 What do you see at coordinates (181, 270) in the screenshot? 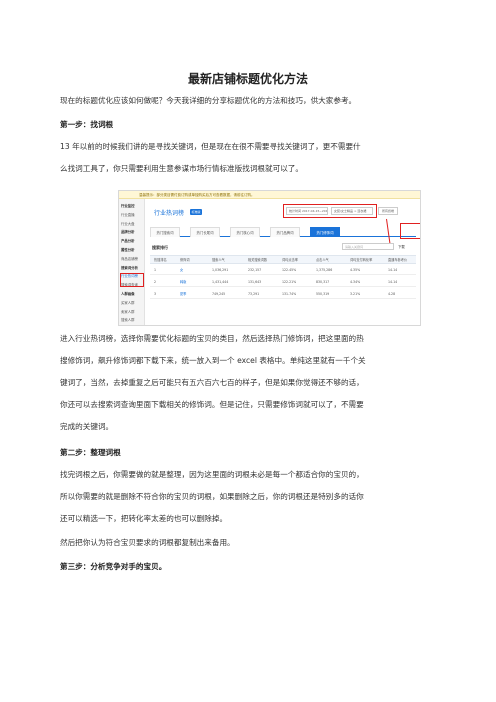
I see `table-cell: 女` at bounding box center [181, 270].